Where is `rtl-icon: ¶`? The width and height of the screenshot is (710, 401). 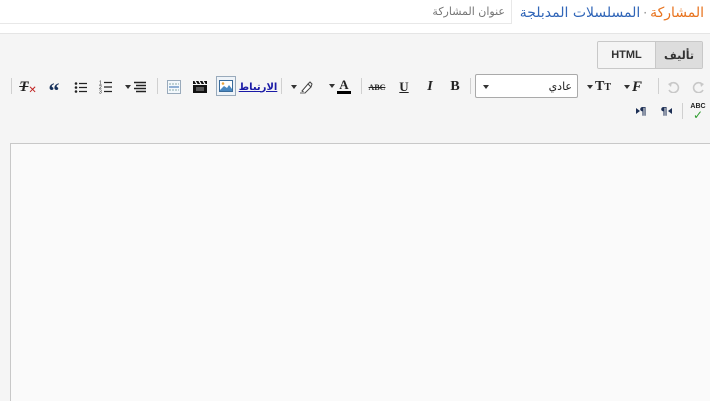
rtl-icon: ¶ is located at coordinates (666, 111).